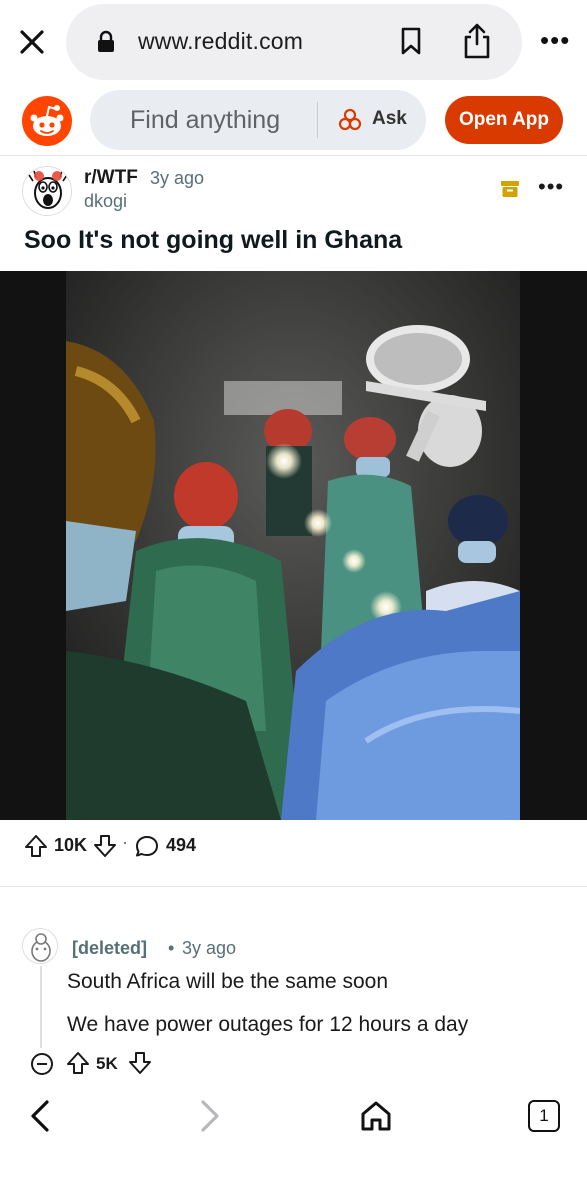 Image resolution: width=587 pixels, height=1200 pixels. I want to click on tabs-button: 1, so click(544, 1116).